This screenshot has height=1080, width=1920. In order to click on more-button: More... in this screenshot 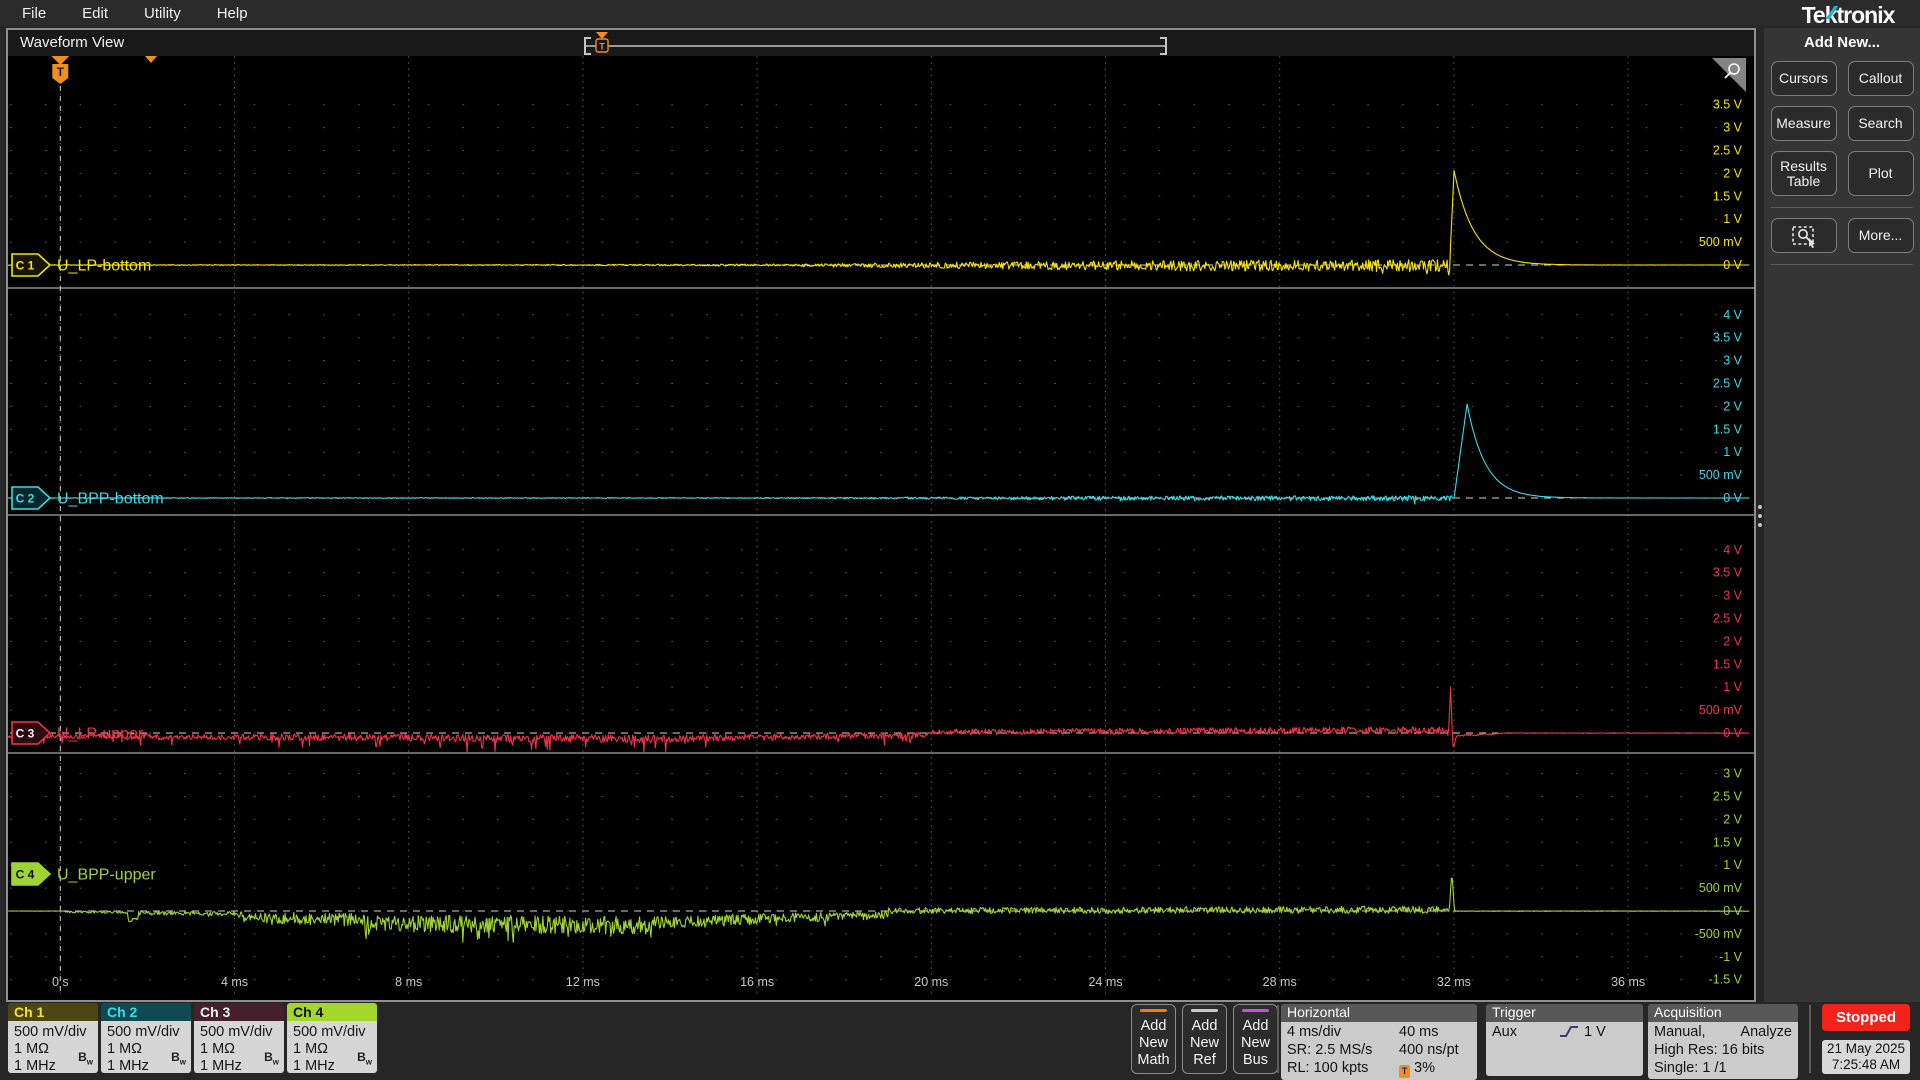, I will do `click(1880, 235)`.